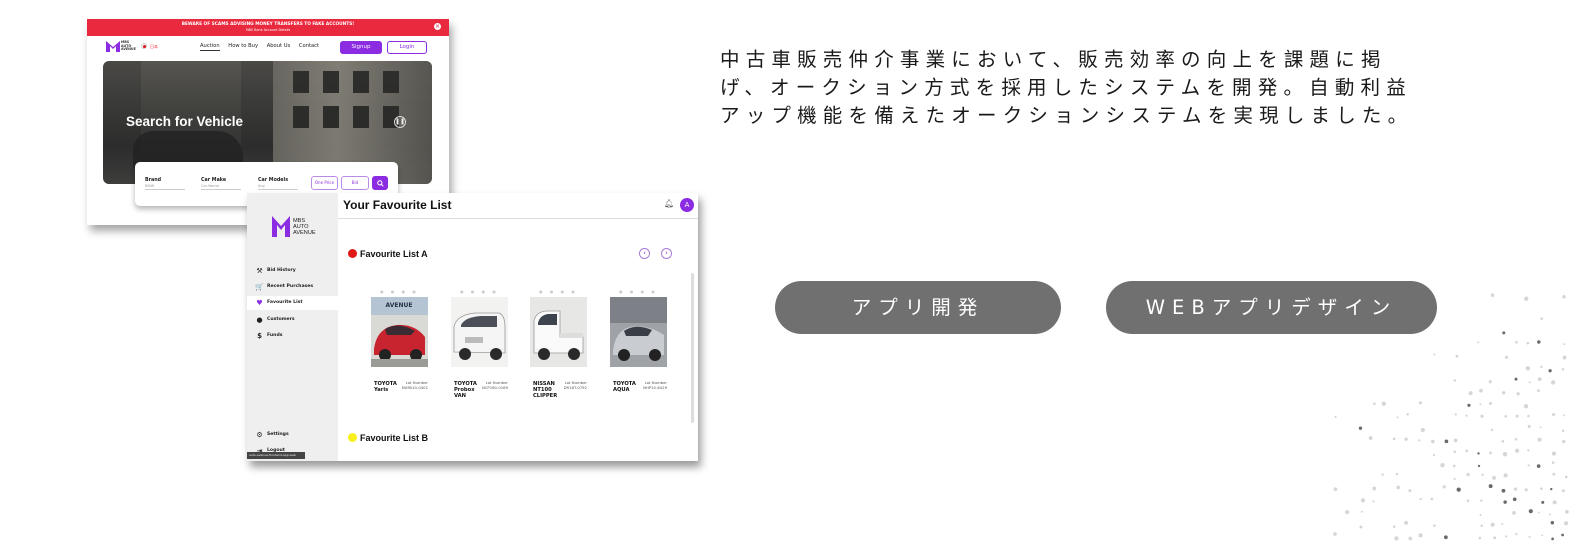  I want to click on description-line: 中古車販売仲介事業において、販売効率の向上を課題に掲, so click(1053, 59).